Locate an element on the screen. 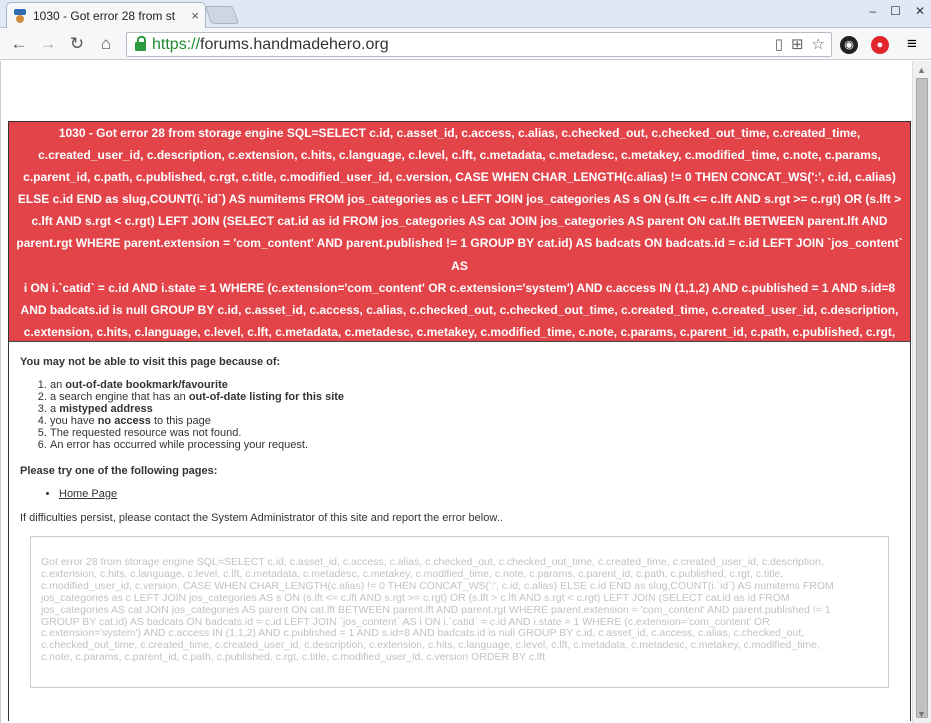 The width and height of the screenshot is (931, 723). bookmark-star-icon: ☆ is located at coordinates (818, 44).